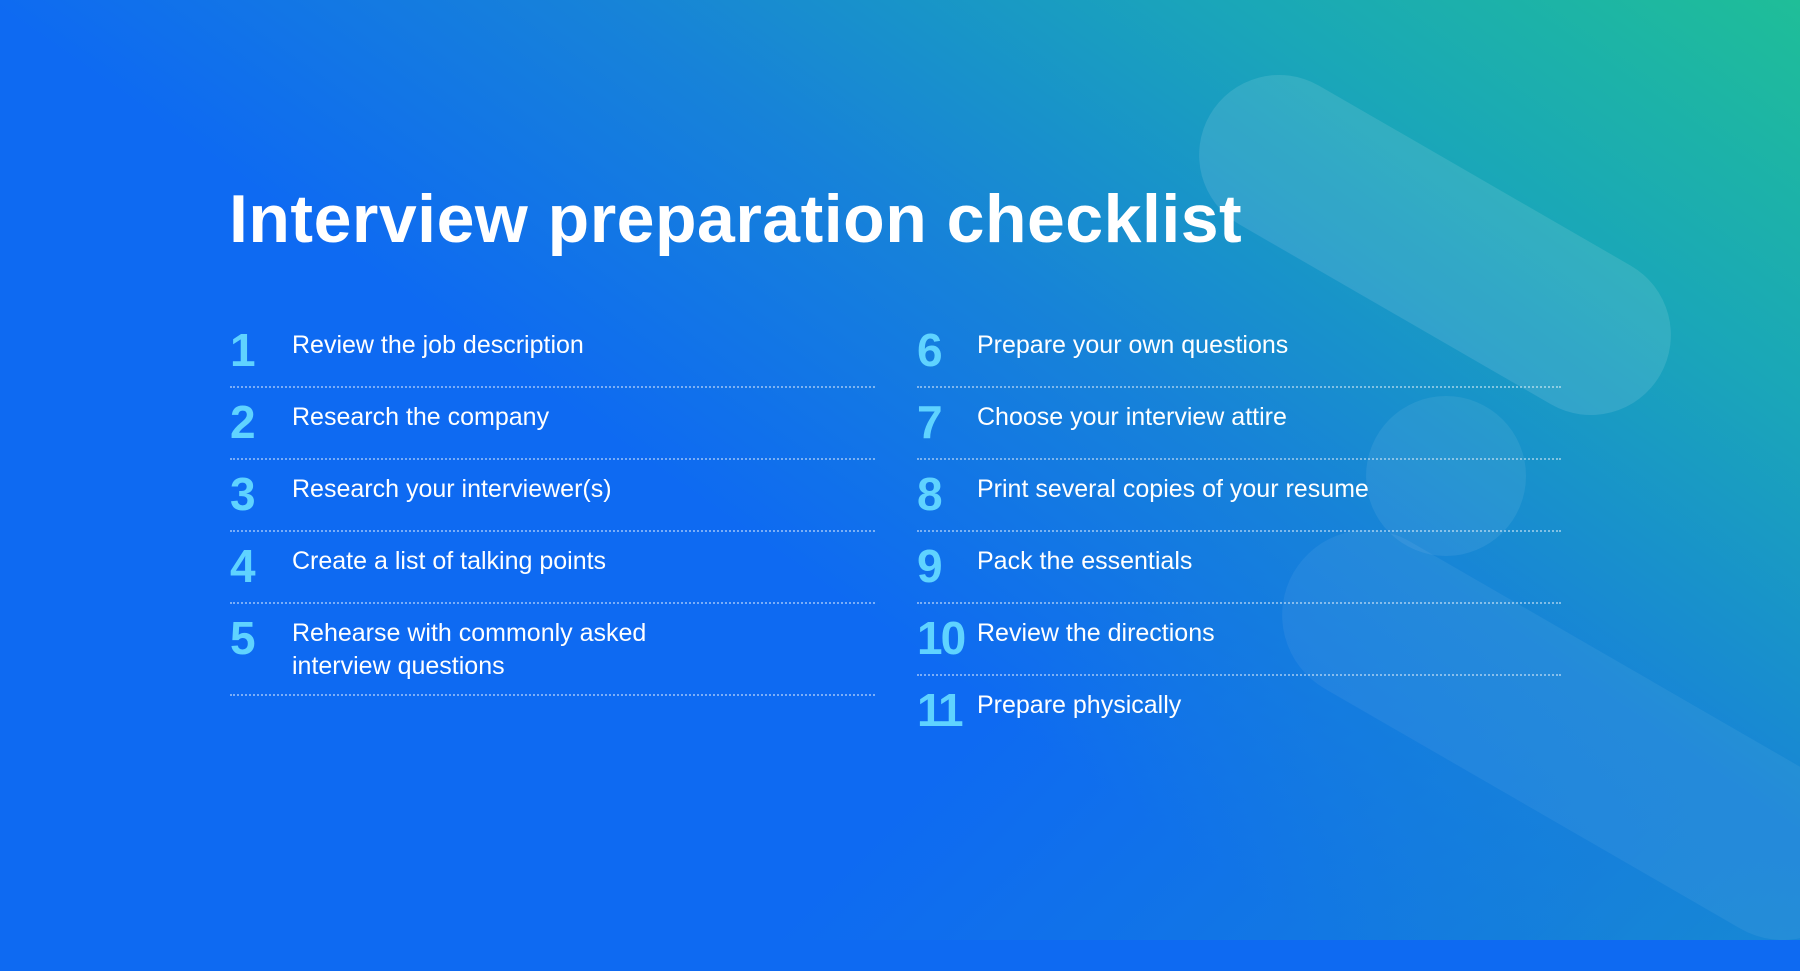  Describe the element at coordinates (930, 422) in the screenshot. I see `item-number: 7` at that location.